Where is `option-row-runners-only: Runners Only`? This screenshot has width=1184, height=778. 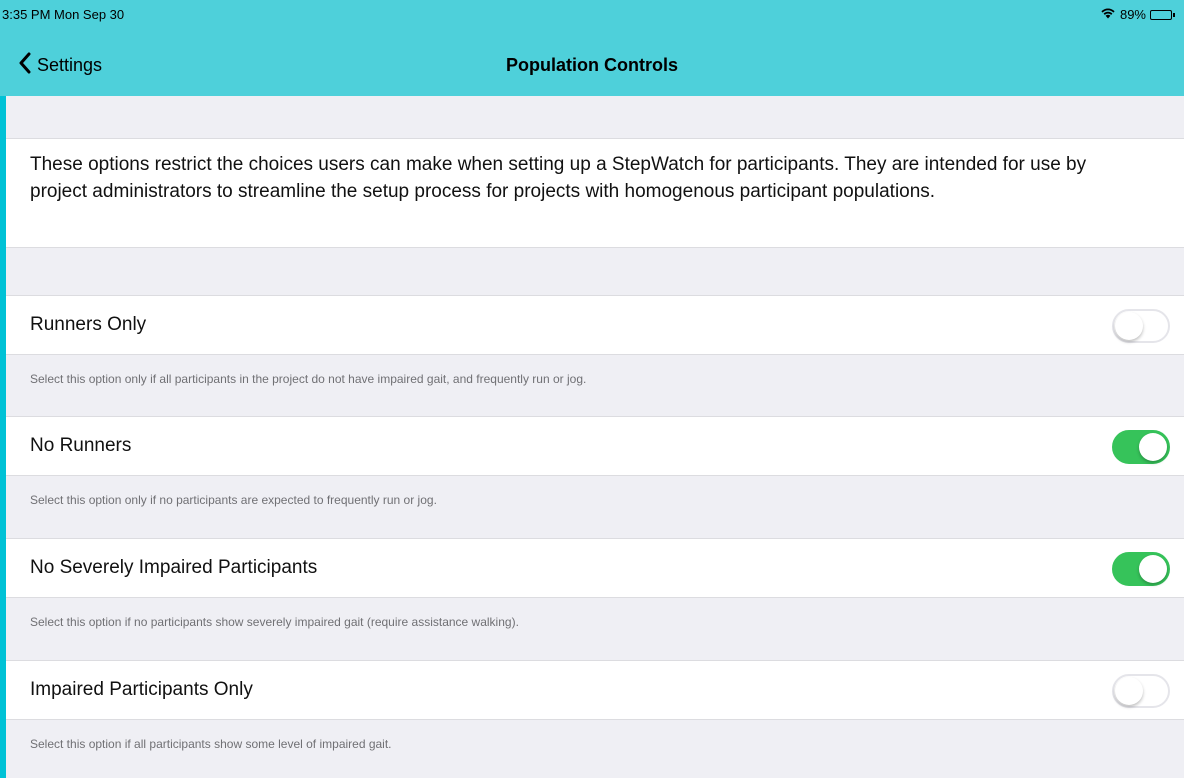 option-row-runners-only: Runners Only is located at coordinates (595, 325).